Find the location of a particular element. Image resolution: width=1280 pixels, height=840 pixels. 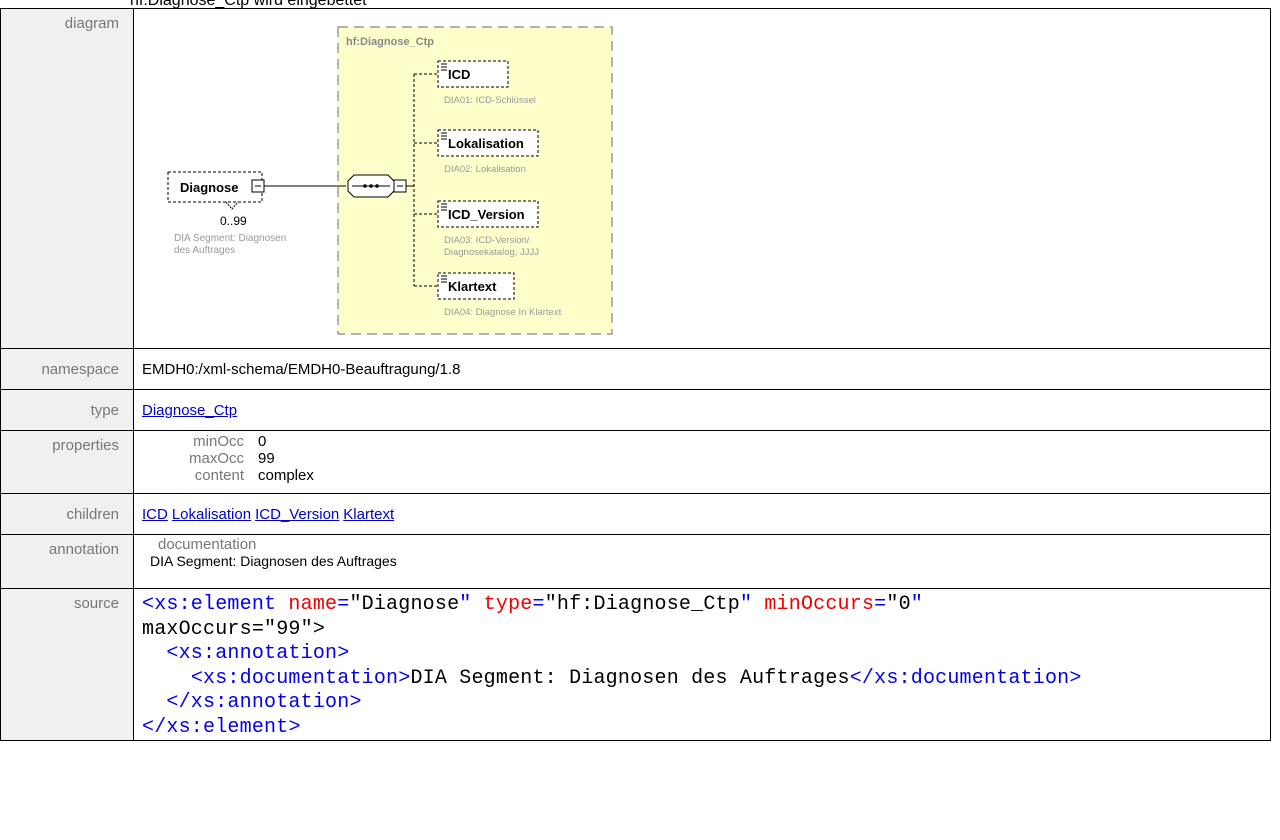

properties-grid: minOcc 0 maxOcc 99 content complex is located at coordinates (710, 457).